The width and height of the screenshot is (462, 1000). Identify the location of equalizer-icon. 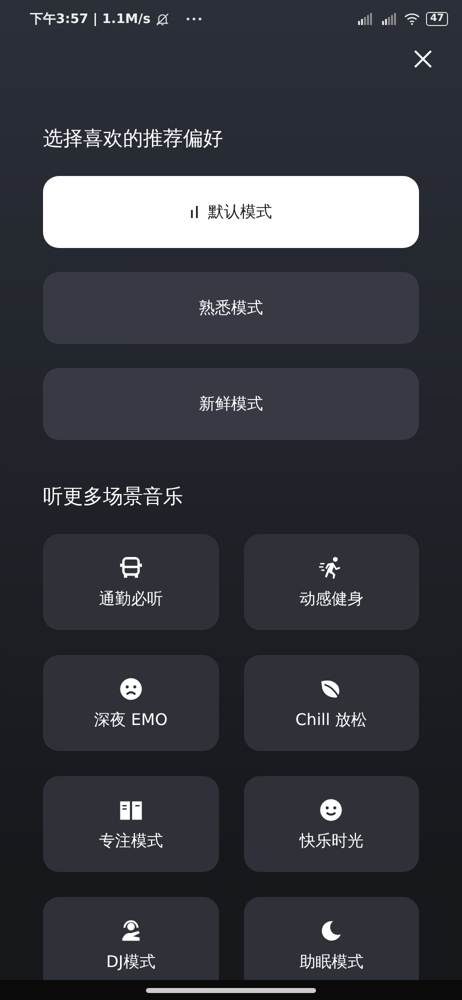
(195, 212).